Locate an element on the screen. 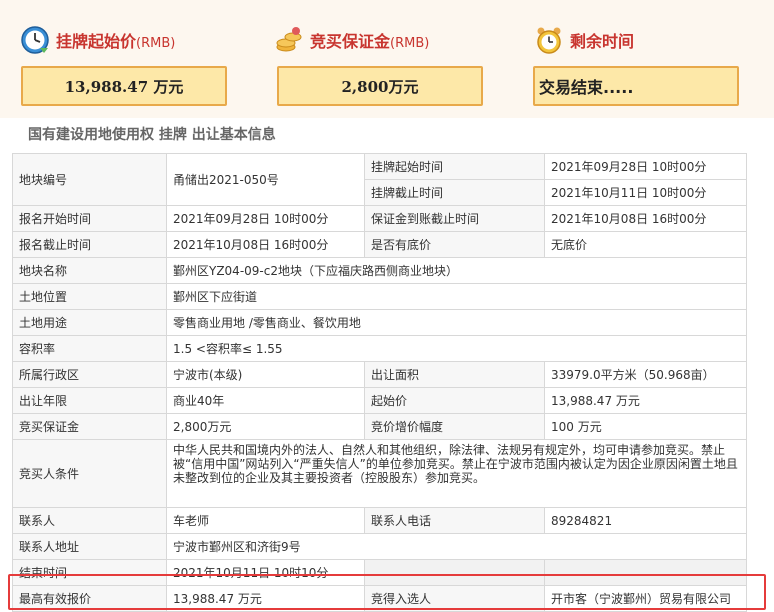 Image resolution: width=774 pixels, height=612 pixels. parcel-no-value: 甬储出2021-050号 is located at coordinates (265, 179).